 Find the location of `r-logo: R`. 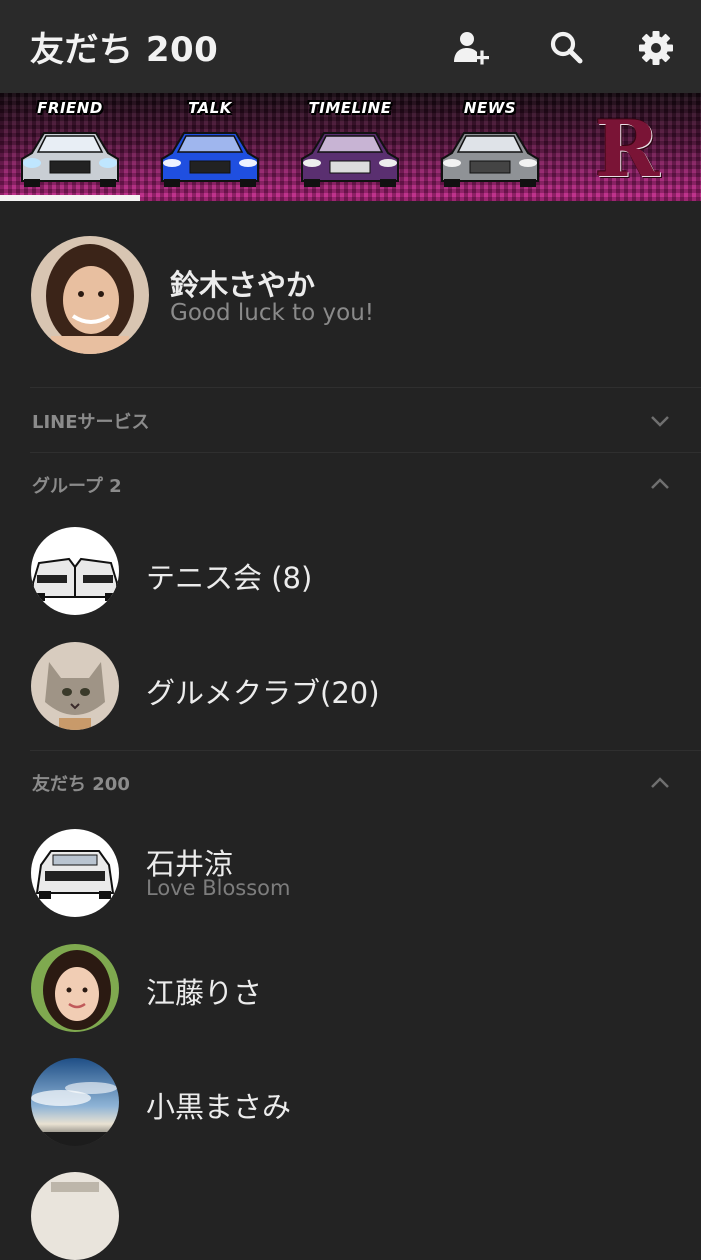

r-logo: R is located at coordinates (627, 149).